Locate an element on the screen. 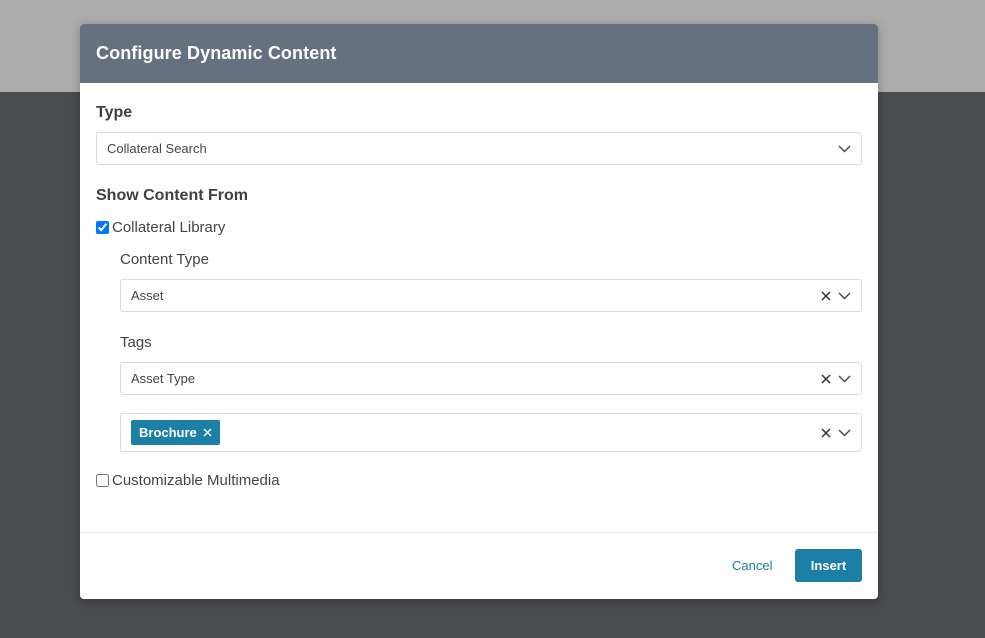 The image size is (985, 638). content-type-select-value: Asset is located at coordinates (147, 295).